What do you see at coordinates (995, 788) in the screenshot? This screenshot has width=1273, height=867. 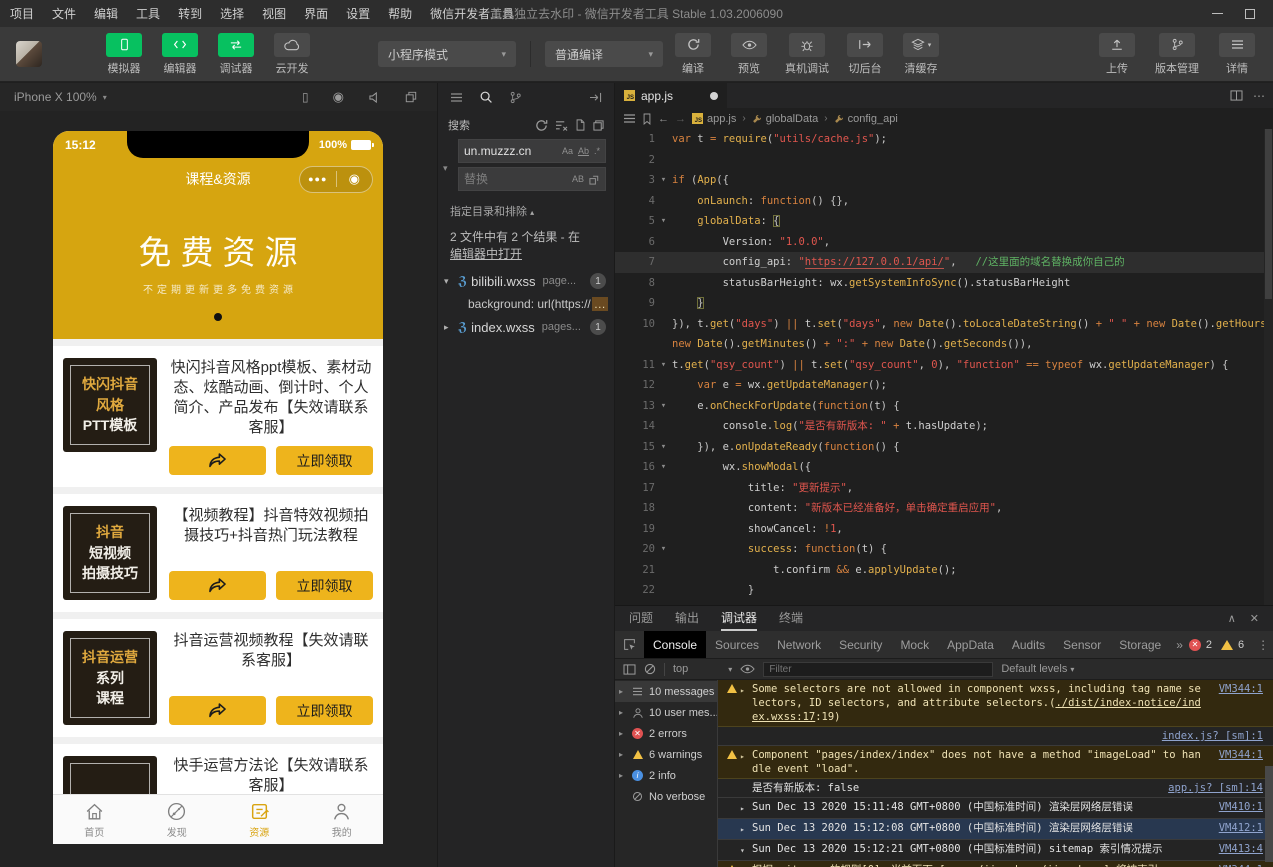 I see `console-message: 是否有新版本: false app.js? [sm]:14` at bounding box center [995, 788].